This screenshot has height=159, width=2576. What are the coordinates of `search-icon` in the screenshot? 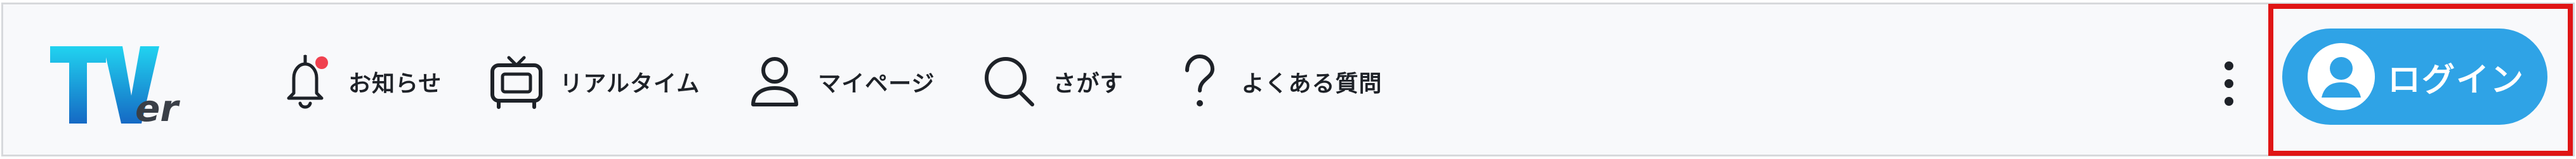 It's located at (1009, 82).